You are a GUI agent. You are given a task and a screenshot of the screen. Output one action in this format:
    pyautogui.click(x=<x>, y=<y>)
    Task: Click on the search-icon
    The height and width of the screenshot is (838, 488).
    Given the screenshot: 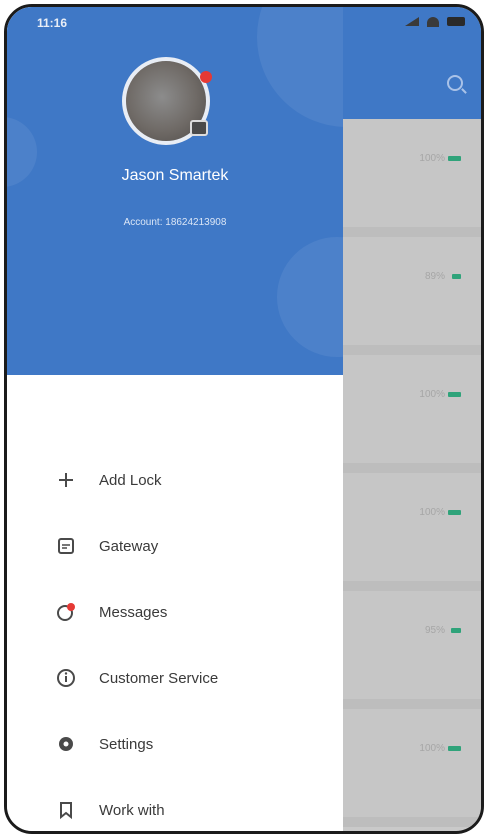 What is the action you would take?
    pyautogui.click(x=455, y=83)
    